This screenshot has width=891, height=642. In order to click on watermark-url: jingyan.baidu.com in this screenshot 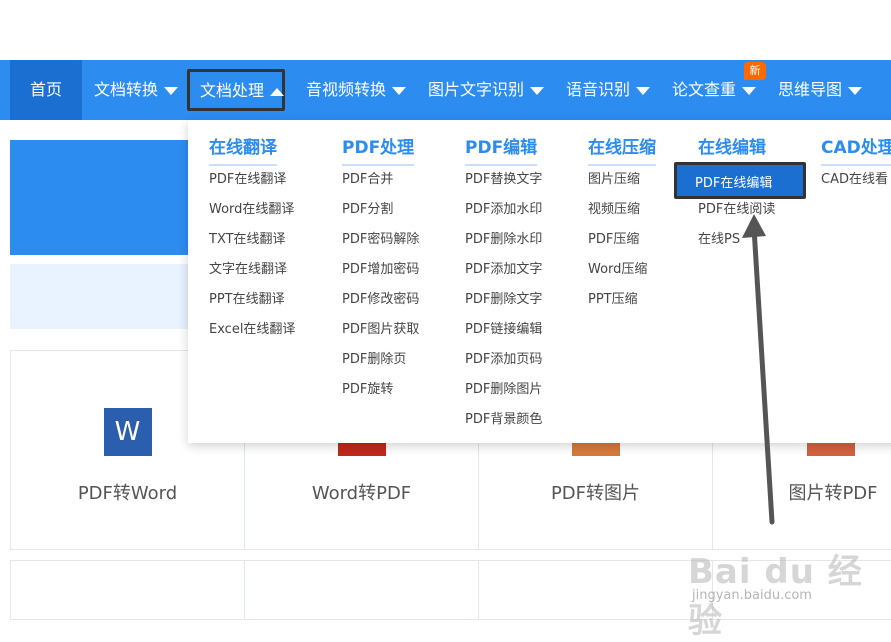, I will do `click(752, 595)`.